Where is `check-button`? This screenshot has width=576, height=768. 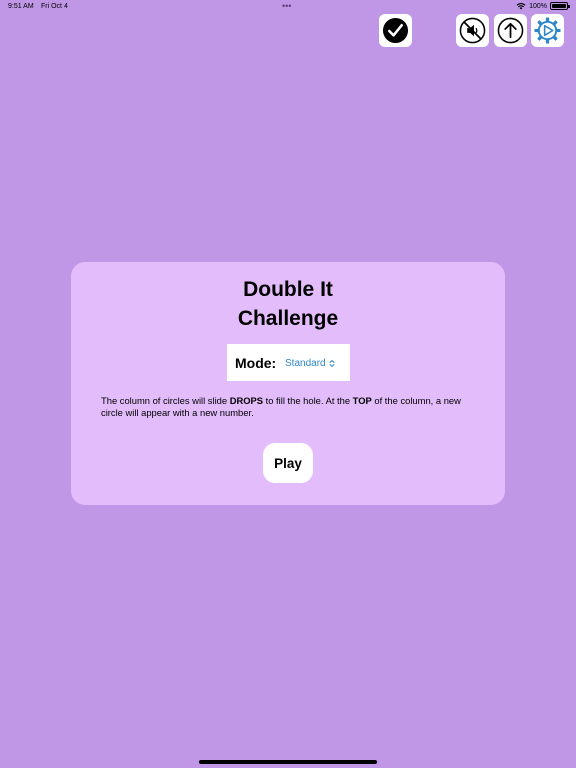 check-button is located at coordinates (395, 30).